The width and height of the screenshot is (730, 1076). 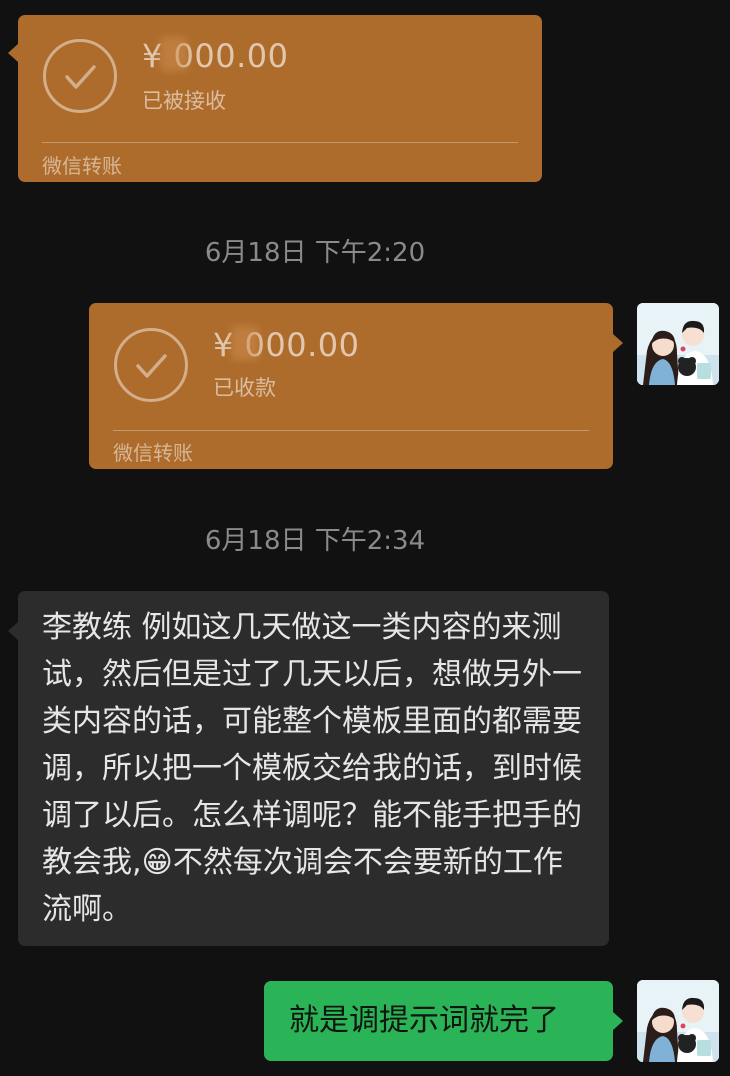 What do you see at coordinates (315, 253) in the screenshot?
I see `timestamp: 6月18日 下午2:20` at bounding box center [315, 253].